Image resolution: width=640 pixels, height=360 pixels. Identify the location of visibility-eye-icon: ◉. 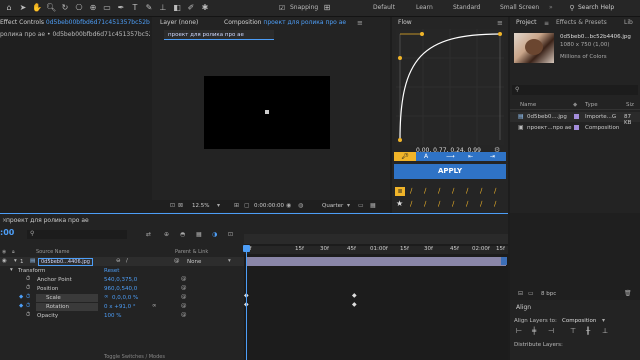
(4, 261).